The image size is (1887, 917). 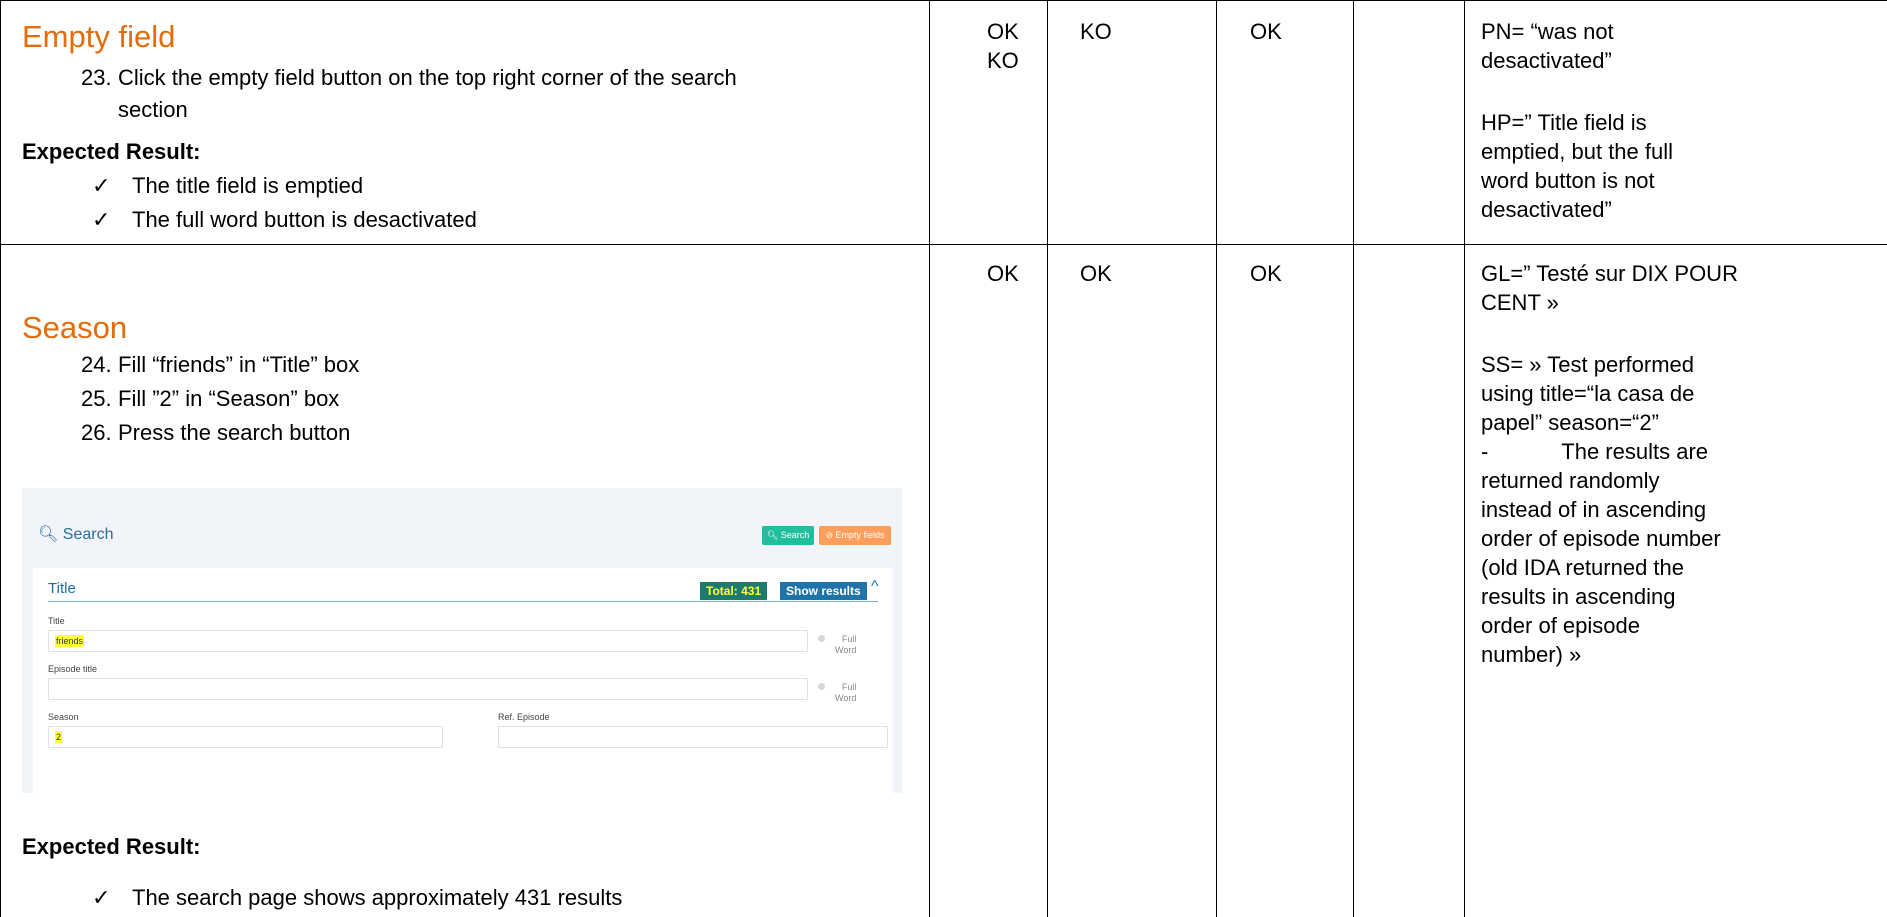 What do you see at coordinates (860, 535) in the screenshot?
I see `empty-fields-label: Empty fields` at bounding box center [860, 535].